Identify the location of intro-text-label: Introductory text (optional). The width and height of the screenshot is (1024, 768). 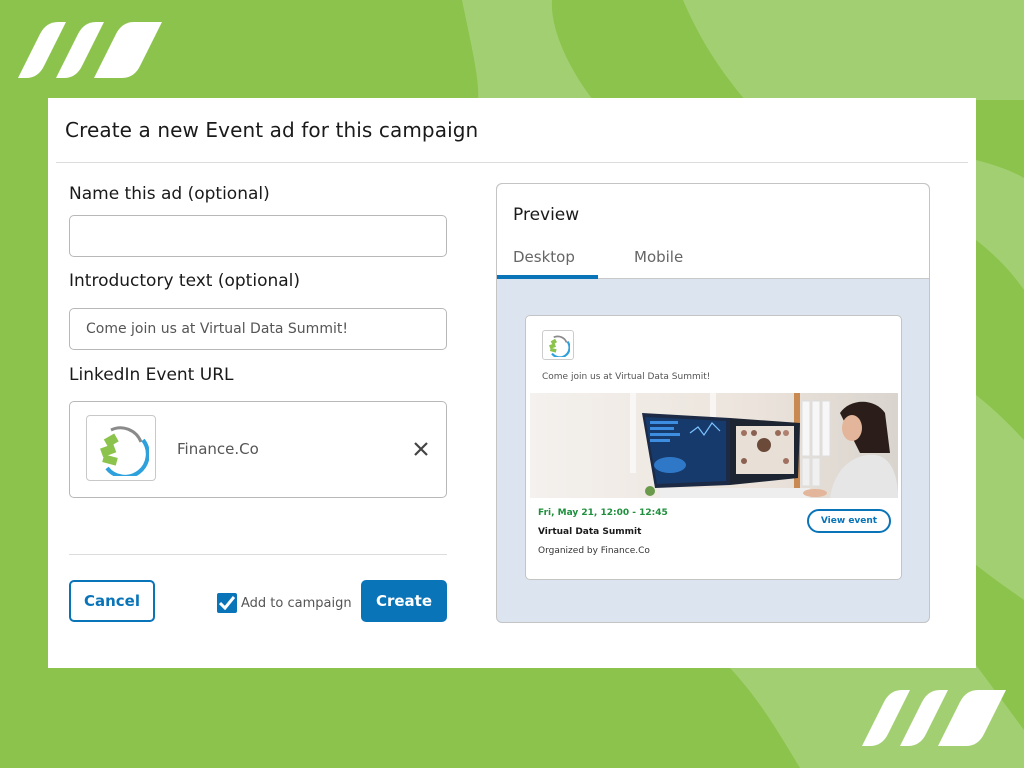
(185, 281).